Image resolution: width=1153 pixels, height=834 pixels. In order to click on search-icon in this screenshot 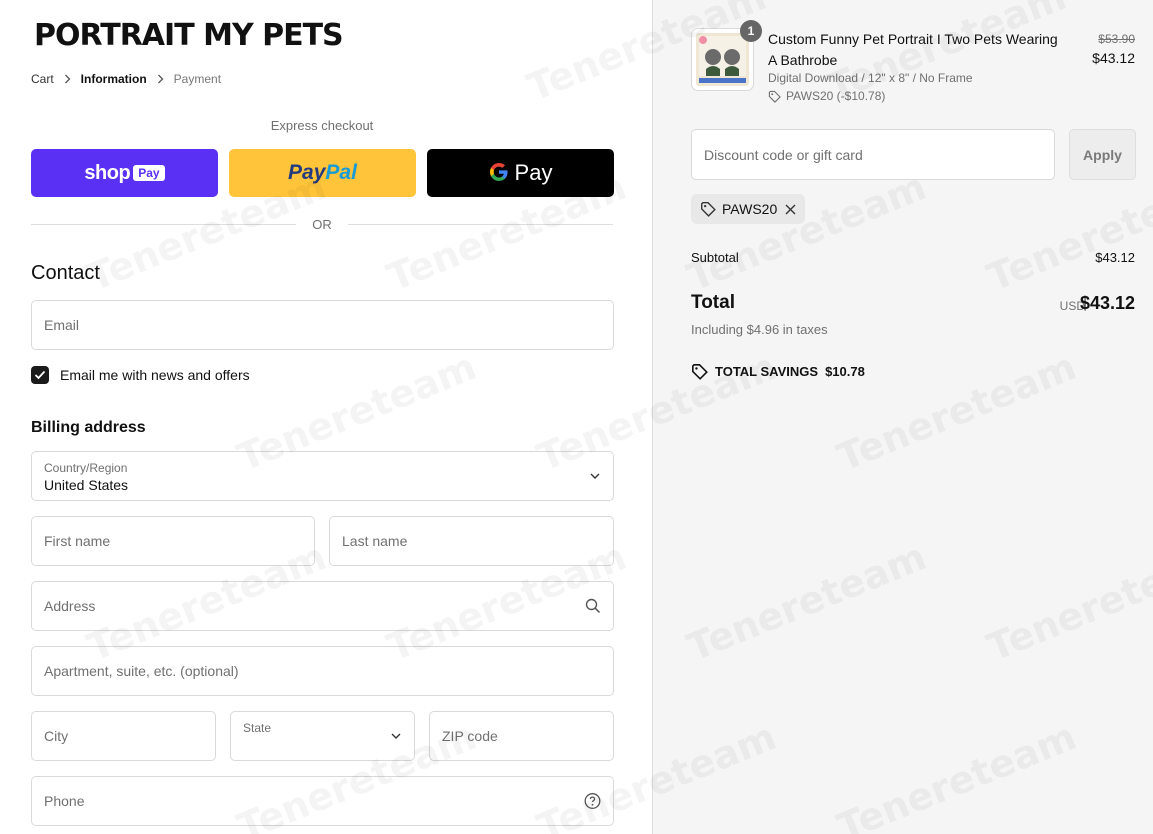, I will do `click(593, 606)`.